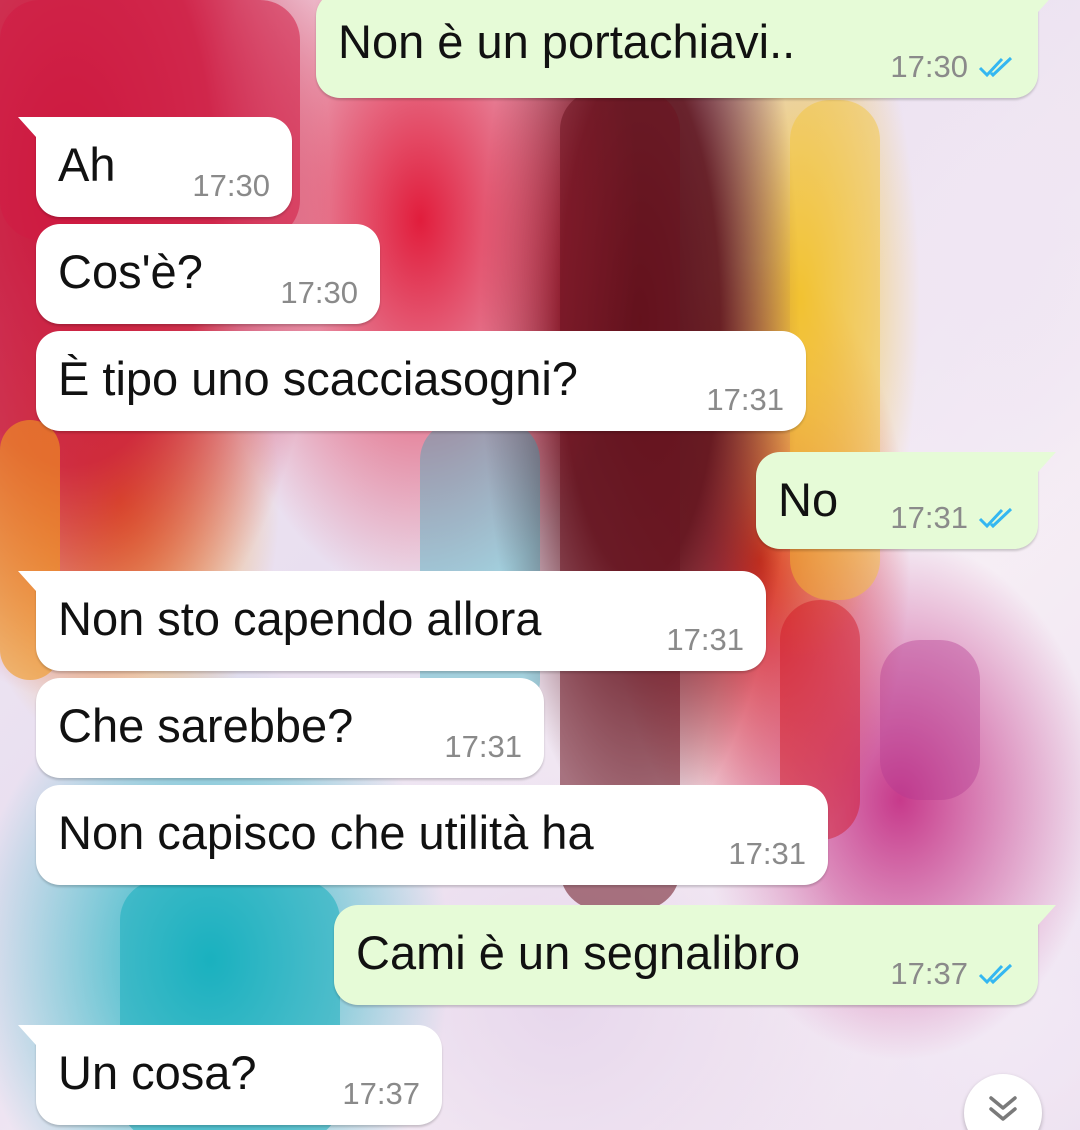 The width and height of the screenshot is (1080, 1130). I want to click on message-text: Che sarebbe?, so click(206, 725).